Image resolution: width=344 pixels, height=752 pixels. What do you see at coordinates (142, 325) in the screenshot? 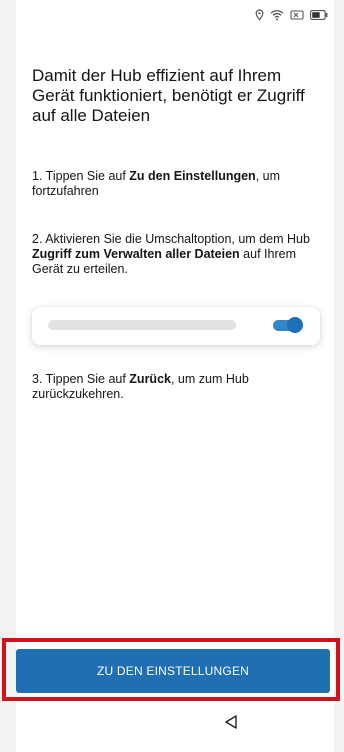
I see `setting-label-placeholder` at bounding box center [142, 325].